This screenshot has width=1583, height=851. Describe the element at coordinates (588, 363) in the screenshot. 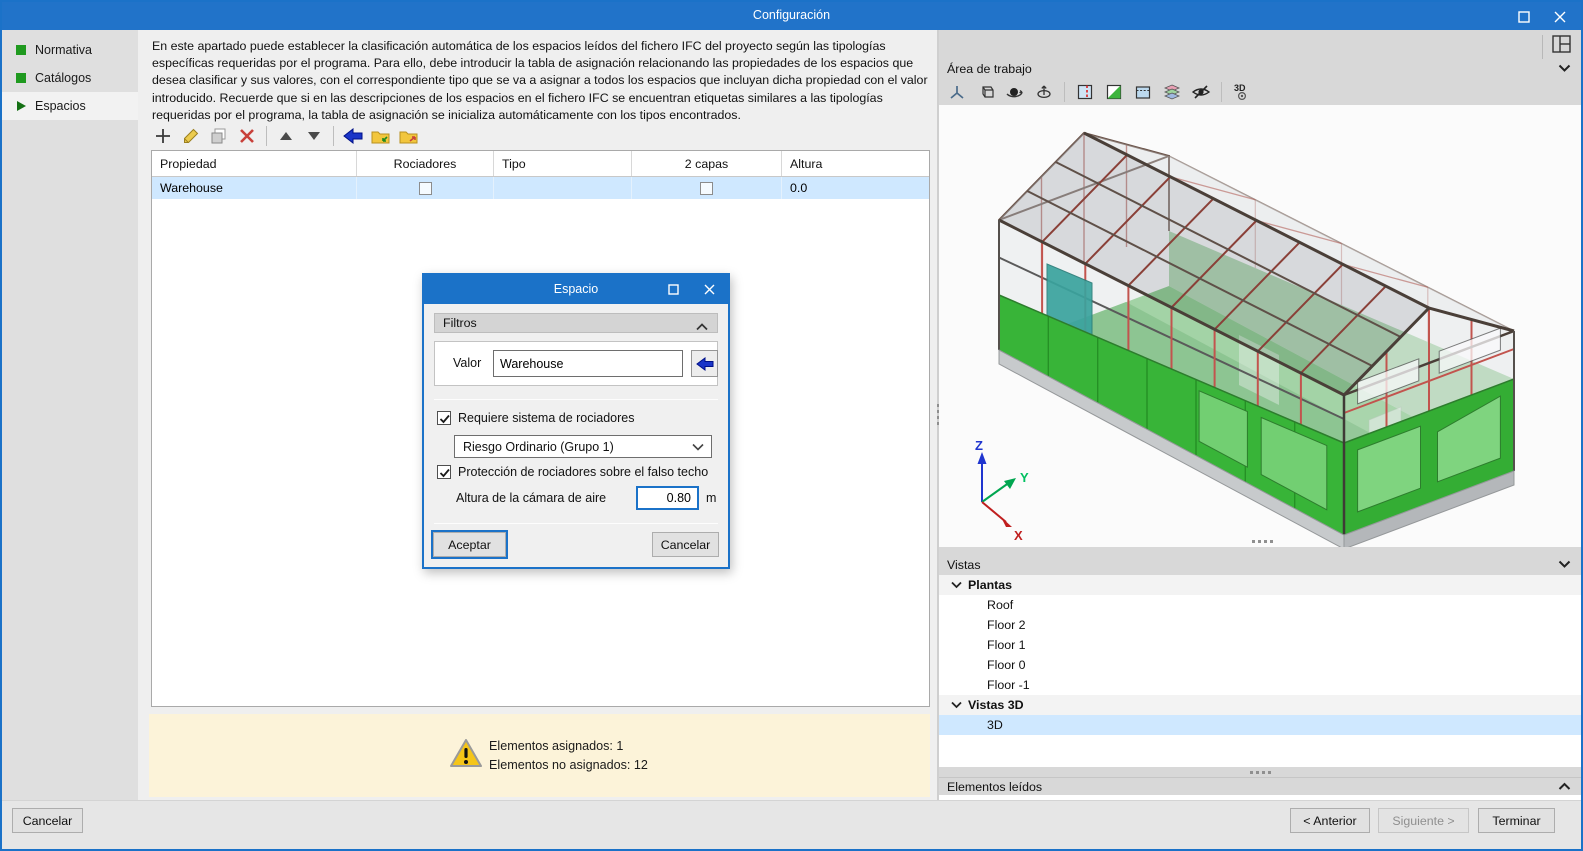

I see `valor-input` at that location.